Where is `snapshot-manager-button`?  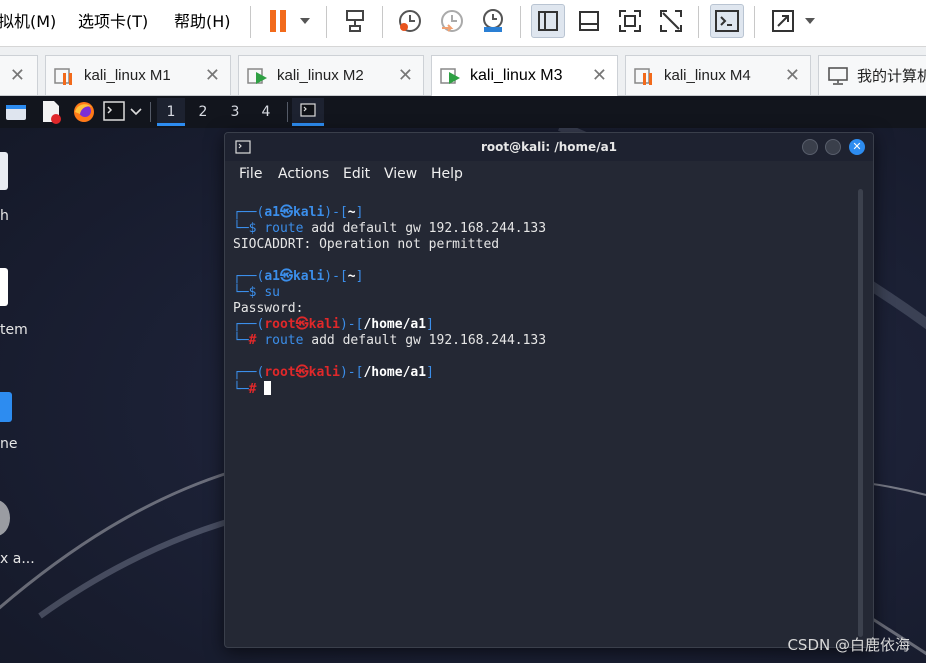
snapshot-manager-button is located at coordinates (493, 21).